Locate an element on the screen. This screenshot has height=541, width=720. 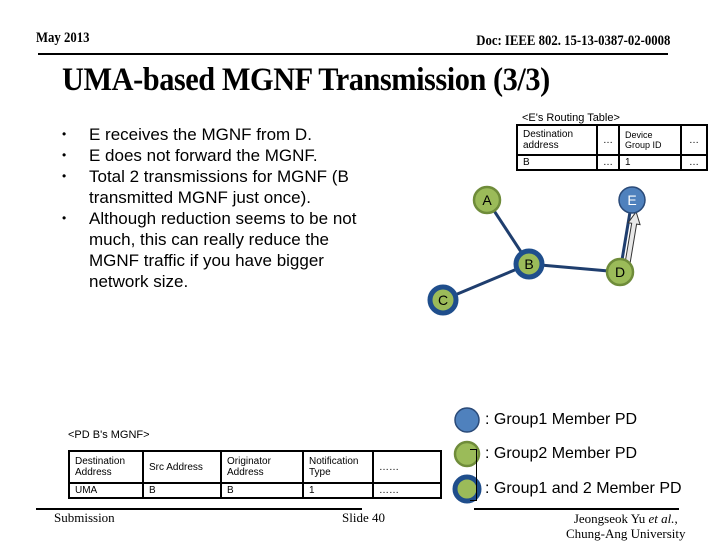
legend-label-group2: : Group2 Member PD is located at coordinates (561, 453).